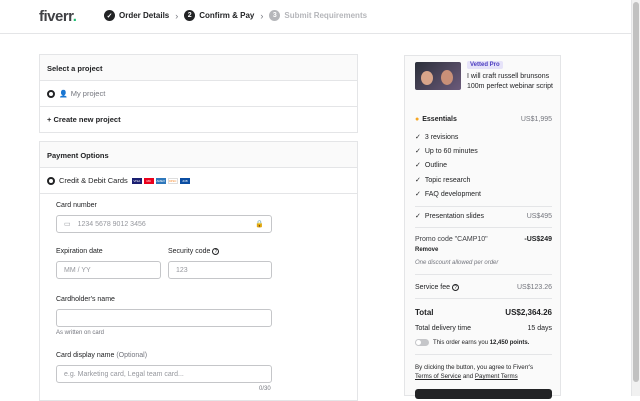  I want to click on points-row: This order earns you 12,450 points., so click(483, 342).